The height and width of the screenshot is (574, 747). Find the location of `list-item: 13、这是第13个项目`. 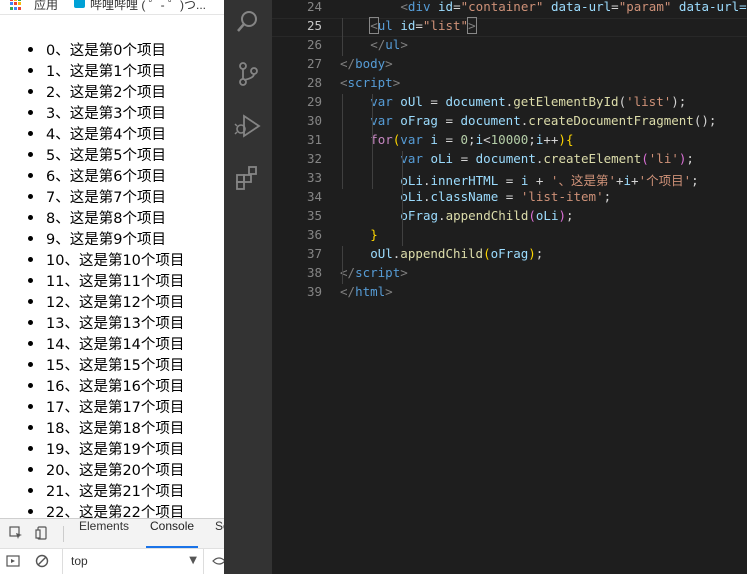

list-item: 13、这是第13个项目 is located at coordinates (105, 322).